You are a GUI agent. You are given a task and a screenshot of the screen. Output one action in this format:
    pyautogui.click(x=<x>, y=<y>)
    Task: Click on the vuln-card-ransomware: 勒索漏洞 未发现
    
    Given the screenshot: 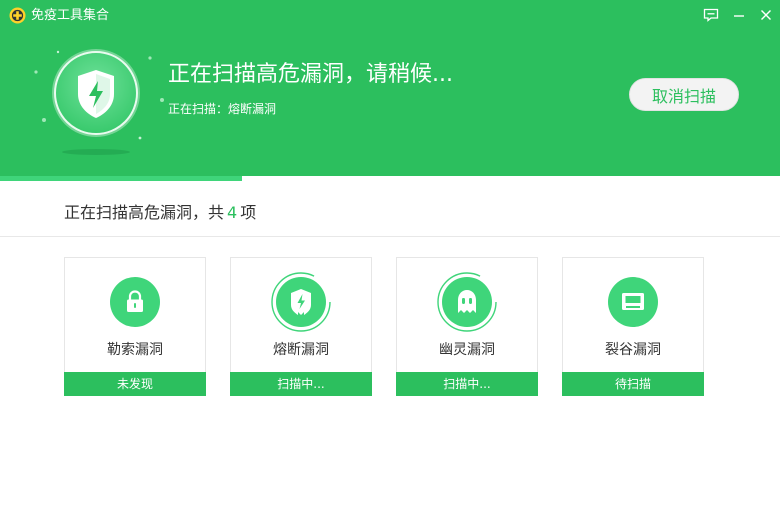 What is the action you would take?
    pyautogui.click(x=135, y=326)
    